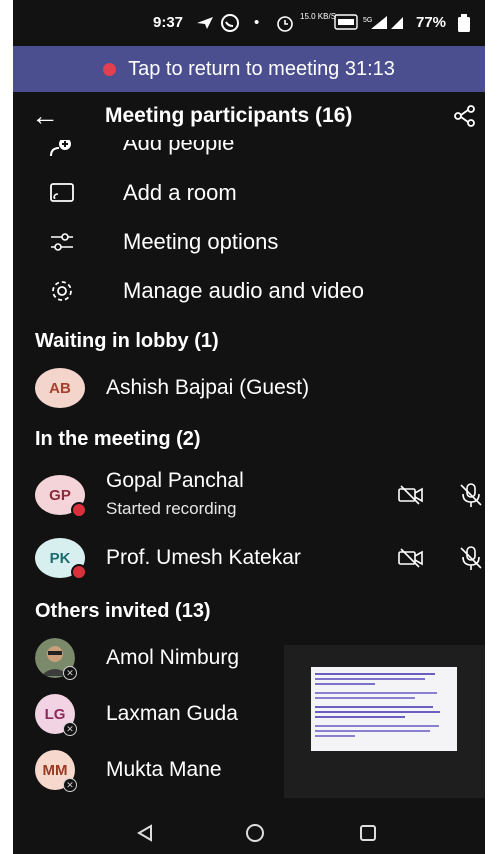 The image size is (498, 854). What do you see at coordinates (175, 480) in the screenshot?
I see `participant-name: Gopal Panchal` at bounding box center [175, 480].